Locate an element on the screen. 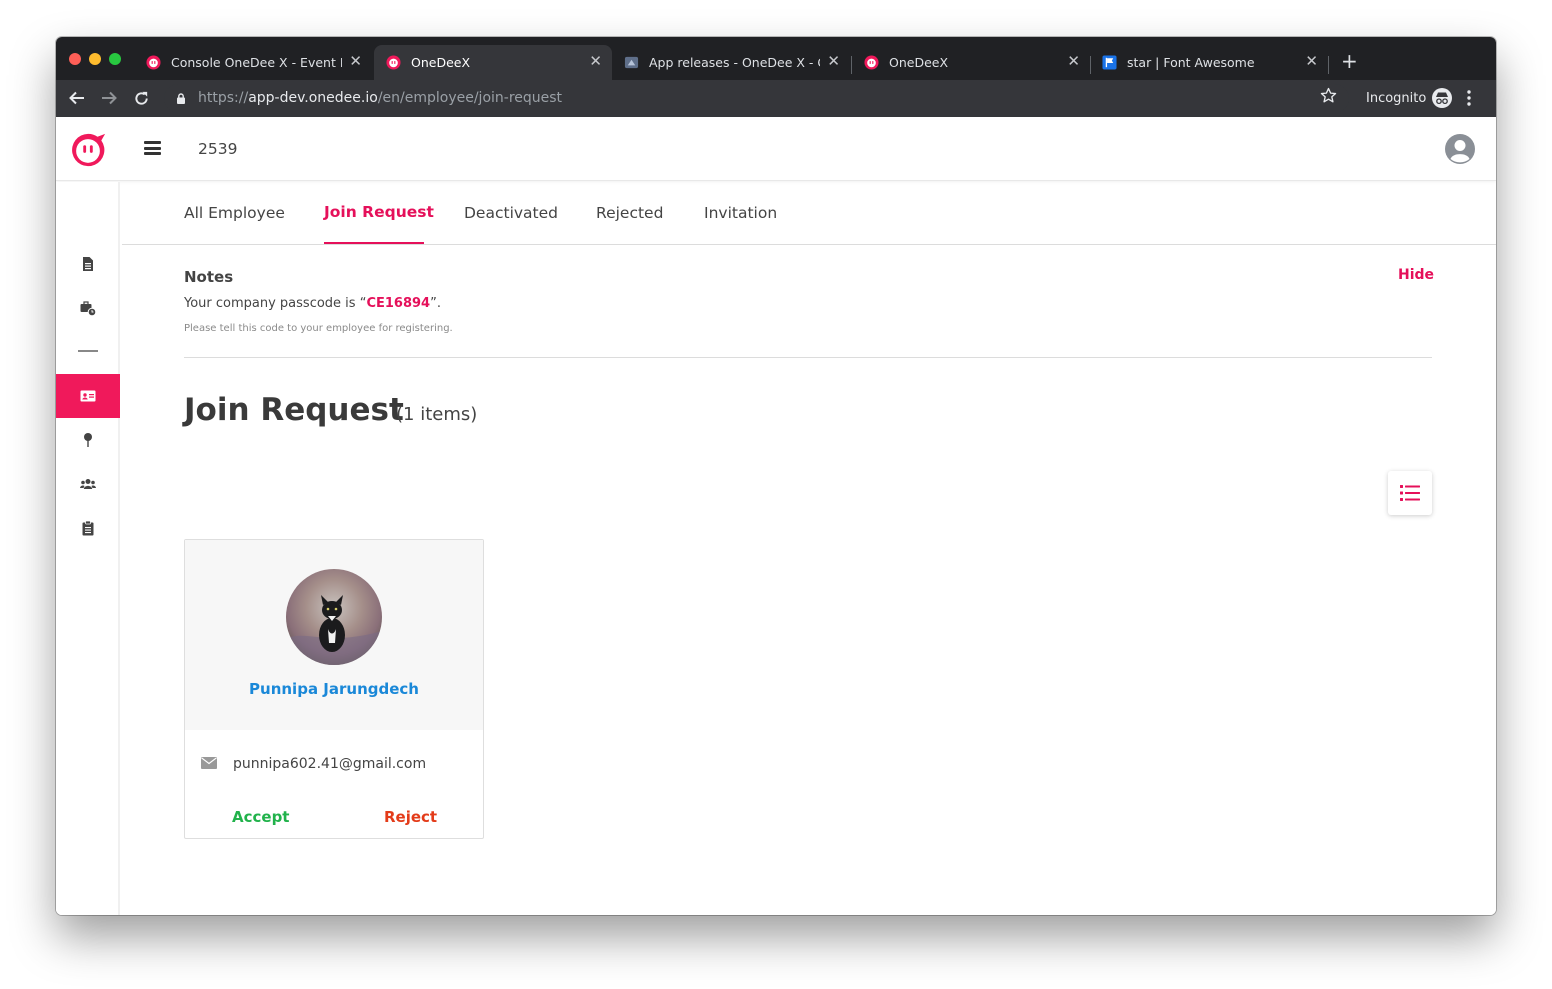 This screenshot has height=989, width=1552. tab-deactivated: Deactivated is located at coordinates (511, 213).